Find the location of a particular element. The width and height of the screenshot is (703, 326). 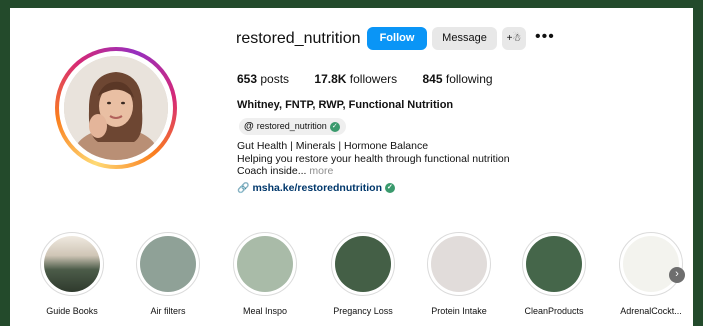

more-icon: ••• is located at coordinates (545, 36).